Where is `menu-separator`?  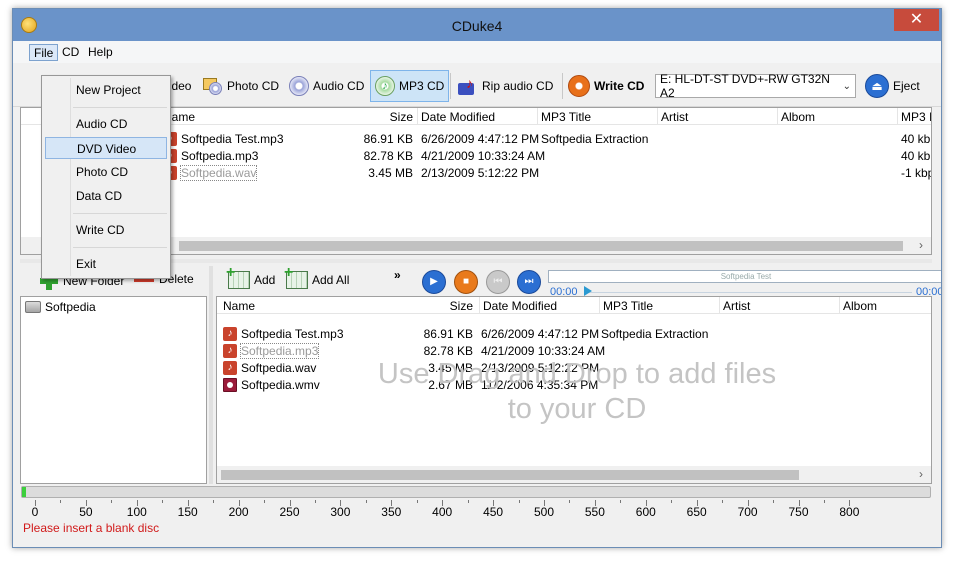
menu-separator is located at coordinates (120, 213).